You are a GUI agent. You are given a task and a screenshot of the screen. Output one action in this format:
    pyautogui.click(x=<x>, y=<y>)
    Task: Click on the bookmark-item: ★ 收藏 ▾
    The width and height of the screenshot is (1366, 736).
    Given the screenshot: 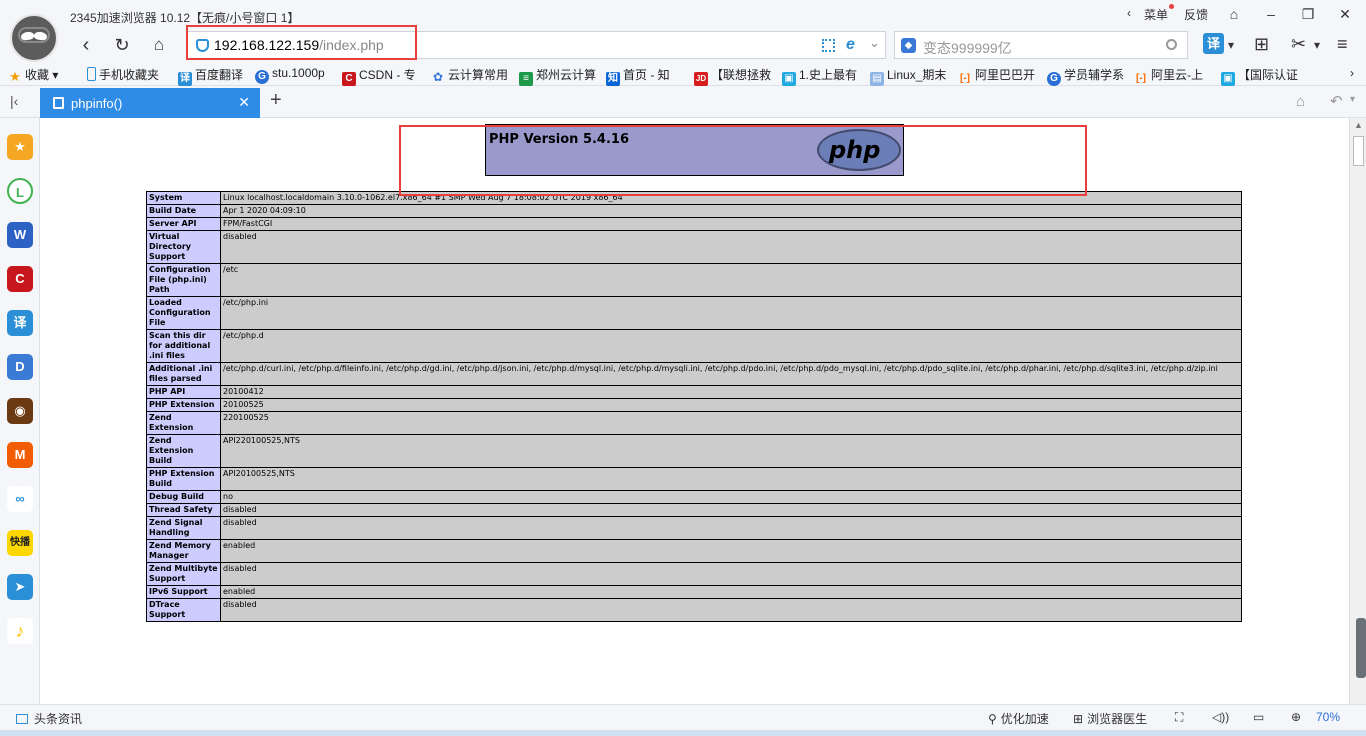 What is the action you would take?
    pyautogui.click(x=33, y=75)
    